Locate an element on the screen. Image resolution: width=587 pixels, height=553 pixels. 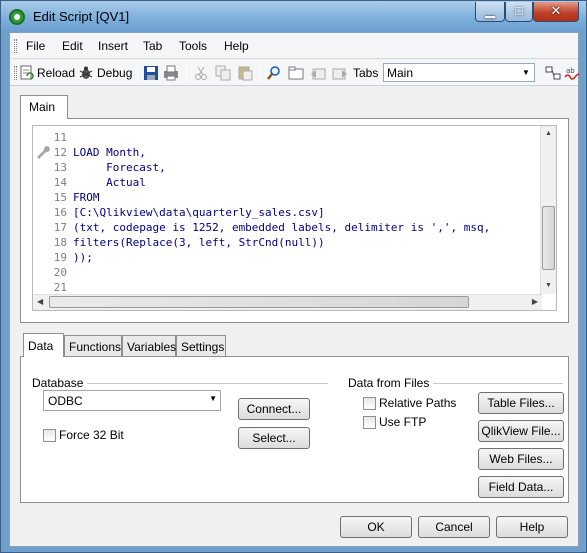
line-number: 16 is located at coordinates (60, 212).